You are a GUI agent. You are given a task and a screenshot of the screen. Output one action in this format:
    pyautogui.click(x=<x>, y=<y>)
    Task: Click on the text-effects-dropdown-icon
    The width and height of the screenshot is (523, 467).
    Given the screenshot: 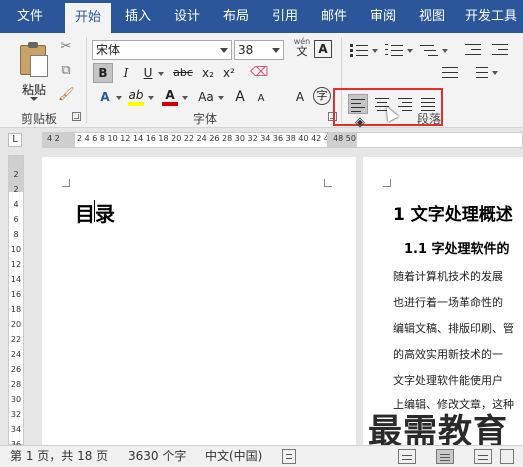 What is the action you would take?
    pyautogui.click(x=119, y=98)
    